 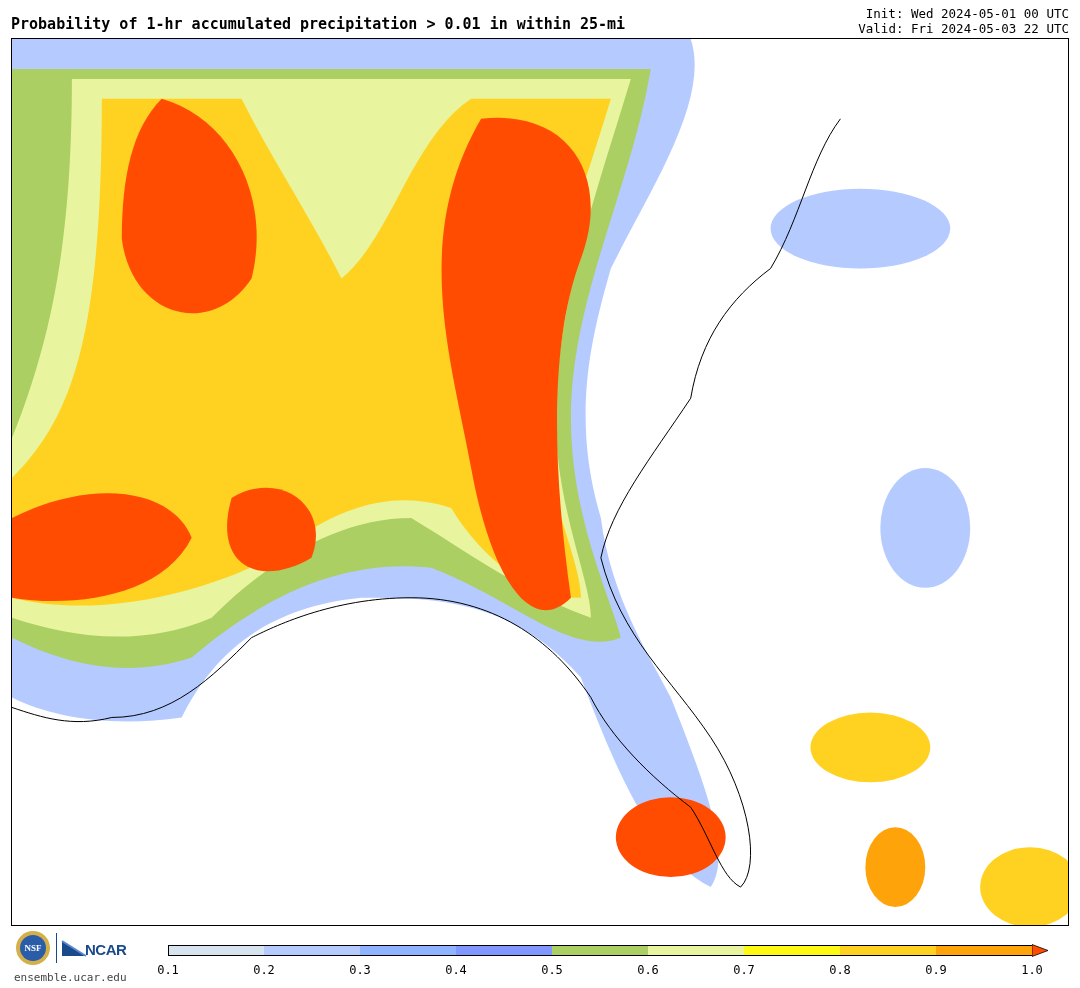 What do you see at coordinates (744, 970) in the screenshot?
I see `colorbar-tick-label: 0.7` at bounding box center [744, 970].